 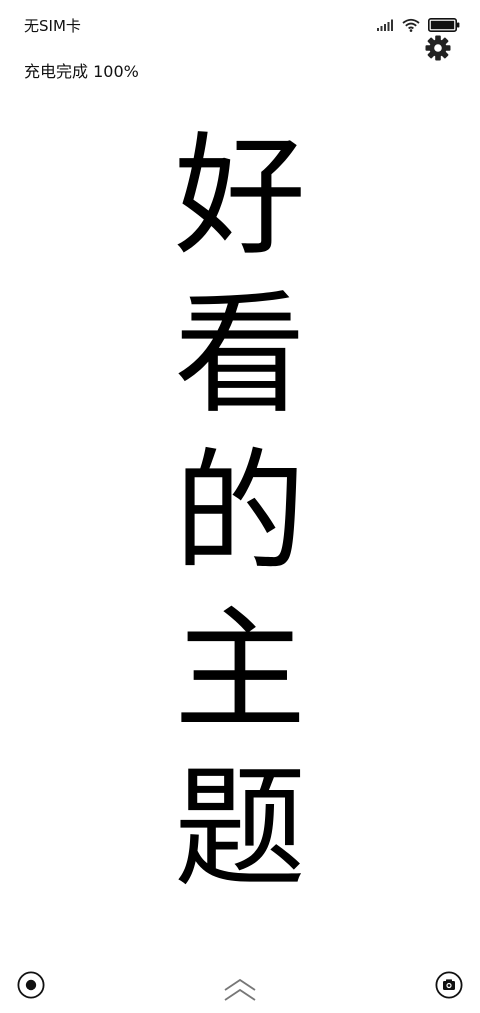 I want to click on headline-char: 好, so click(x=240, y=197).